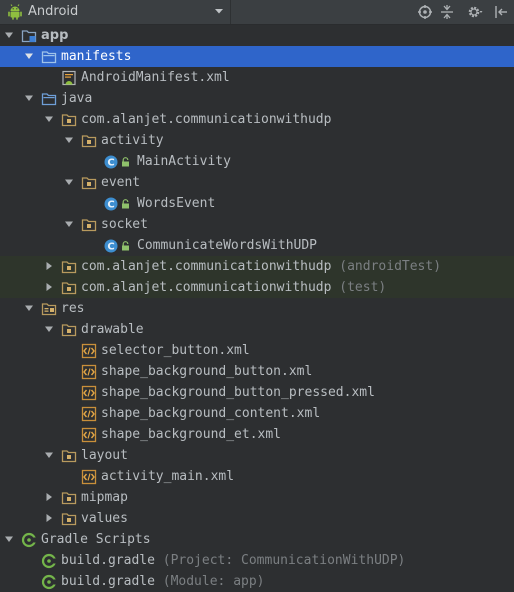 The height and width of the screenshot is (592, 514). What do you see at coordinates (257, 161) in the screenshot?
I see `tree-item-class: C MainActivity` at bounding box center [257, 161].